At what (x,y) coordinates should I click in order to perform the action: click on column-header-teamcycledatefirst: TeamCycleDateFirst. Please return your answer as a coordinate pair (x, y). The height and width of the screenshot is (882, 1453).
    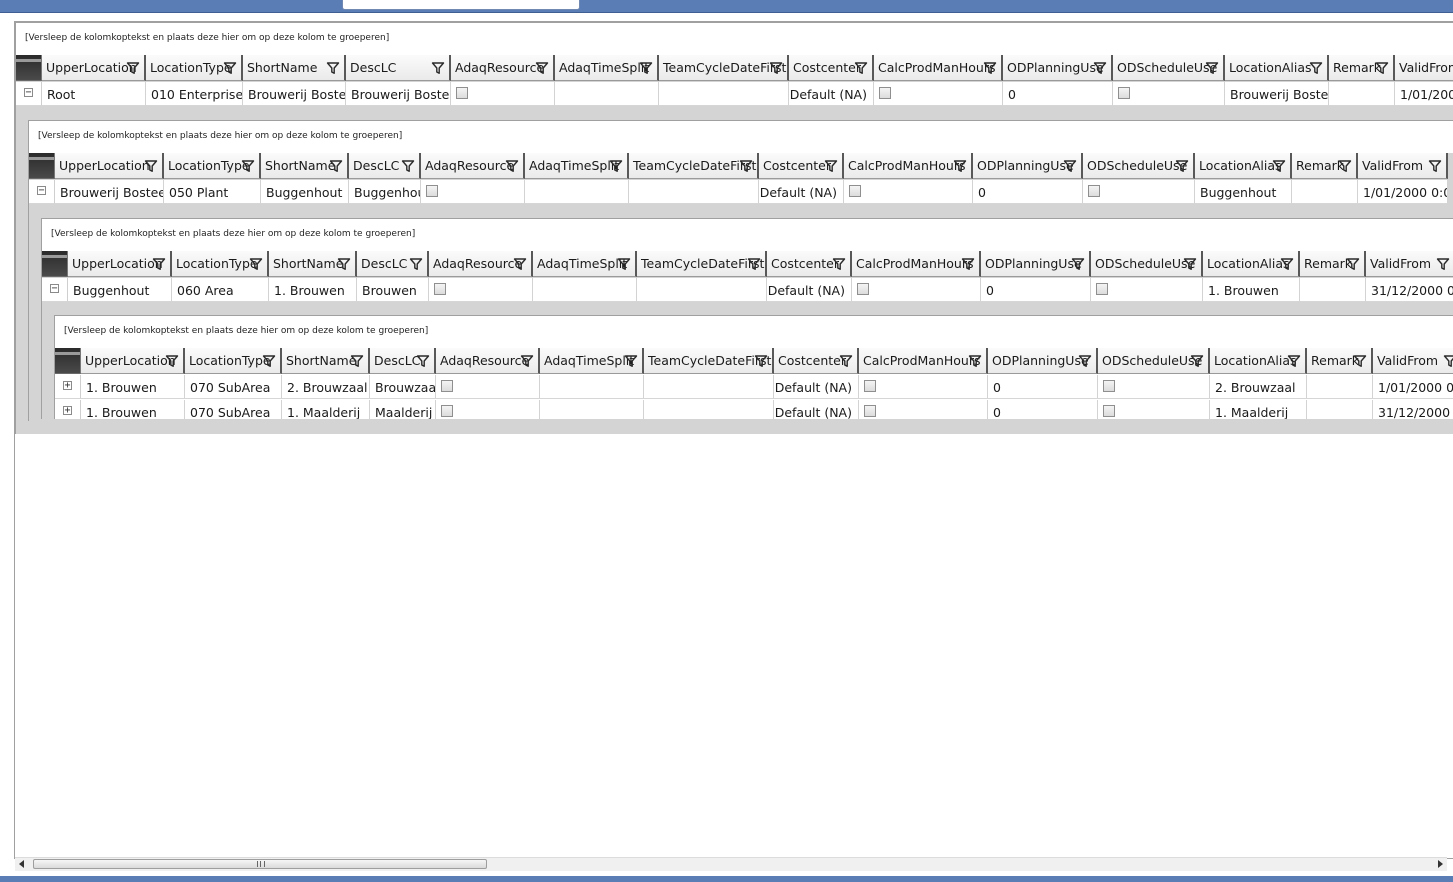
    Looking at the image, I should click on (709, 361).